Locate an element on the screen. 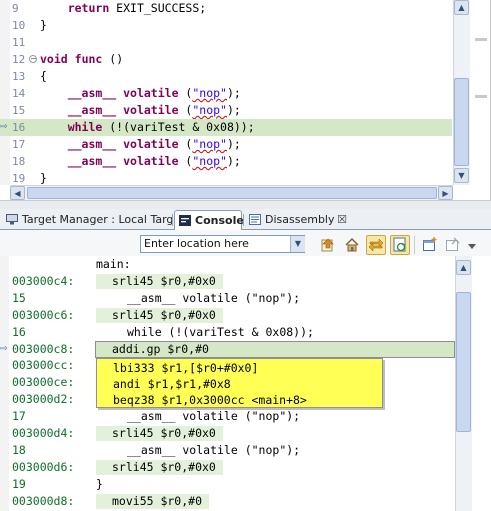 Image resolution: width=491 pixels, height=511 pixels. target-manager-icon is located at coordinates (12, 219).